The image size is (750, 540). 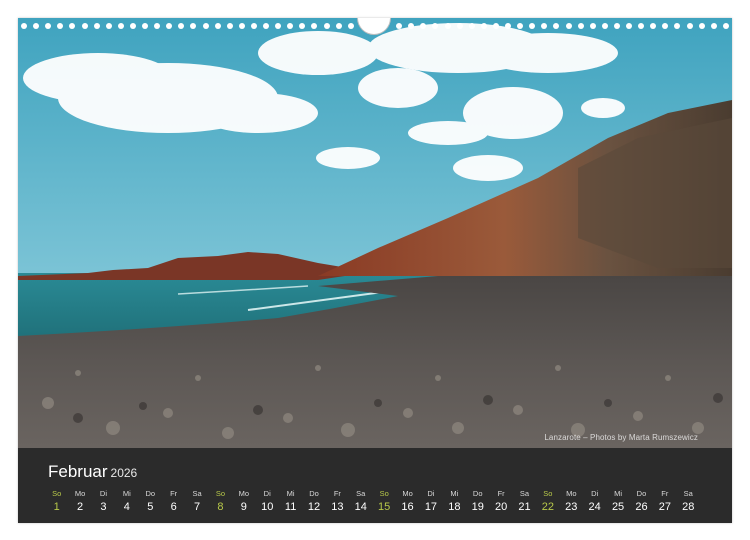 What do you see at coordinates (80, 507) in the screenshot?
I see `day-number: 2` at bounding box center [80, 507].